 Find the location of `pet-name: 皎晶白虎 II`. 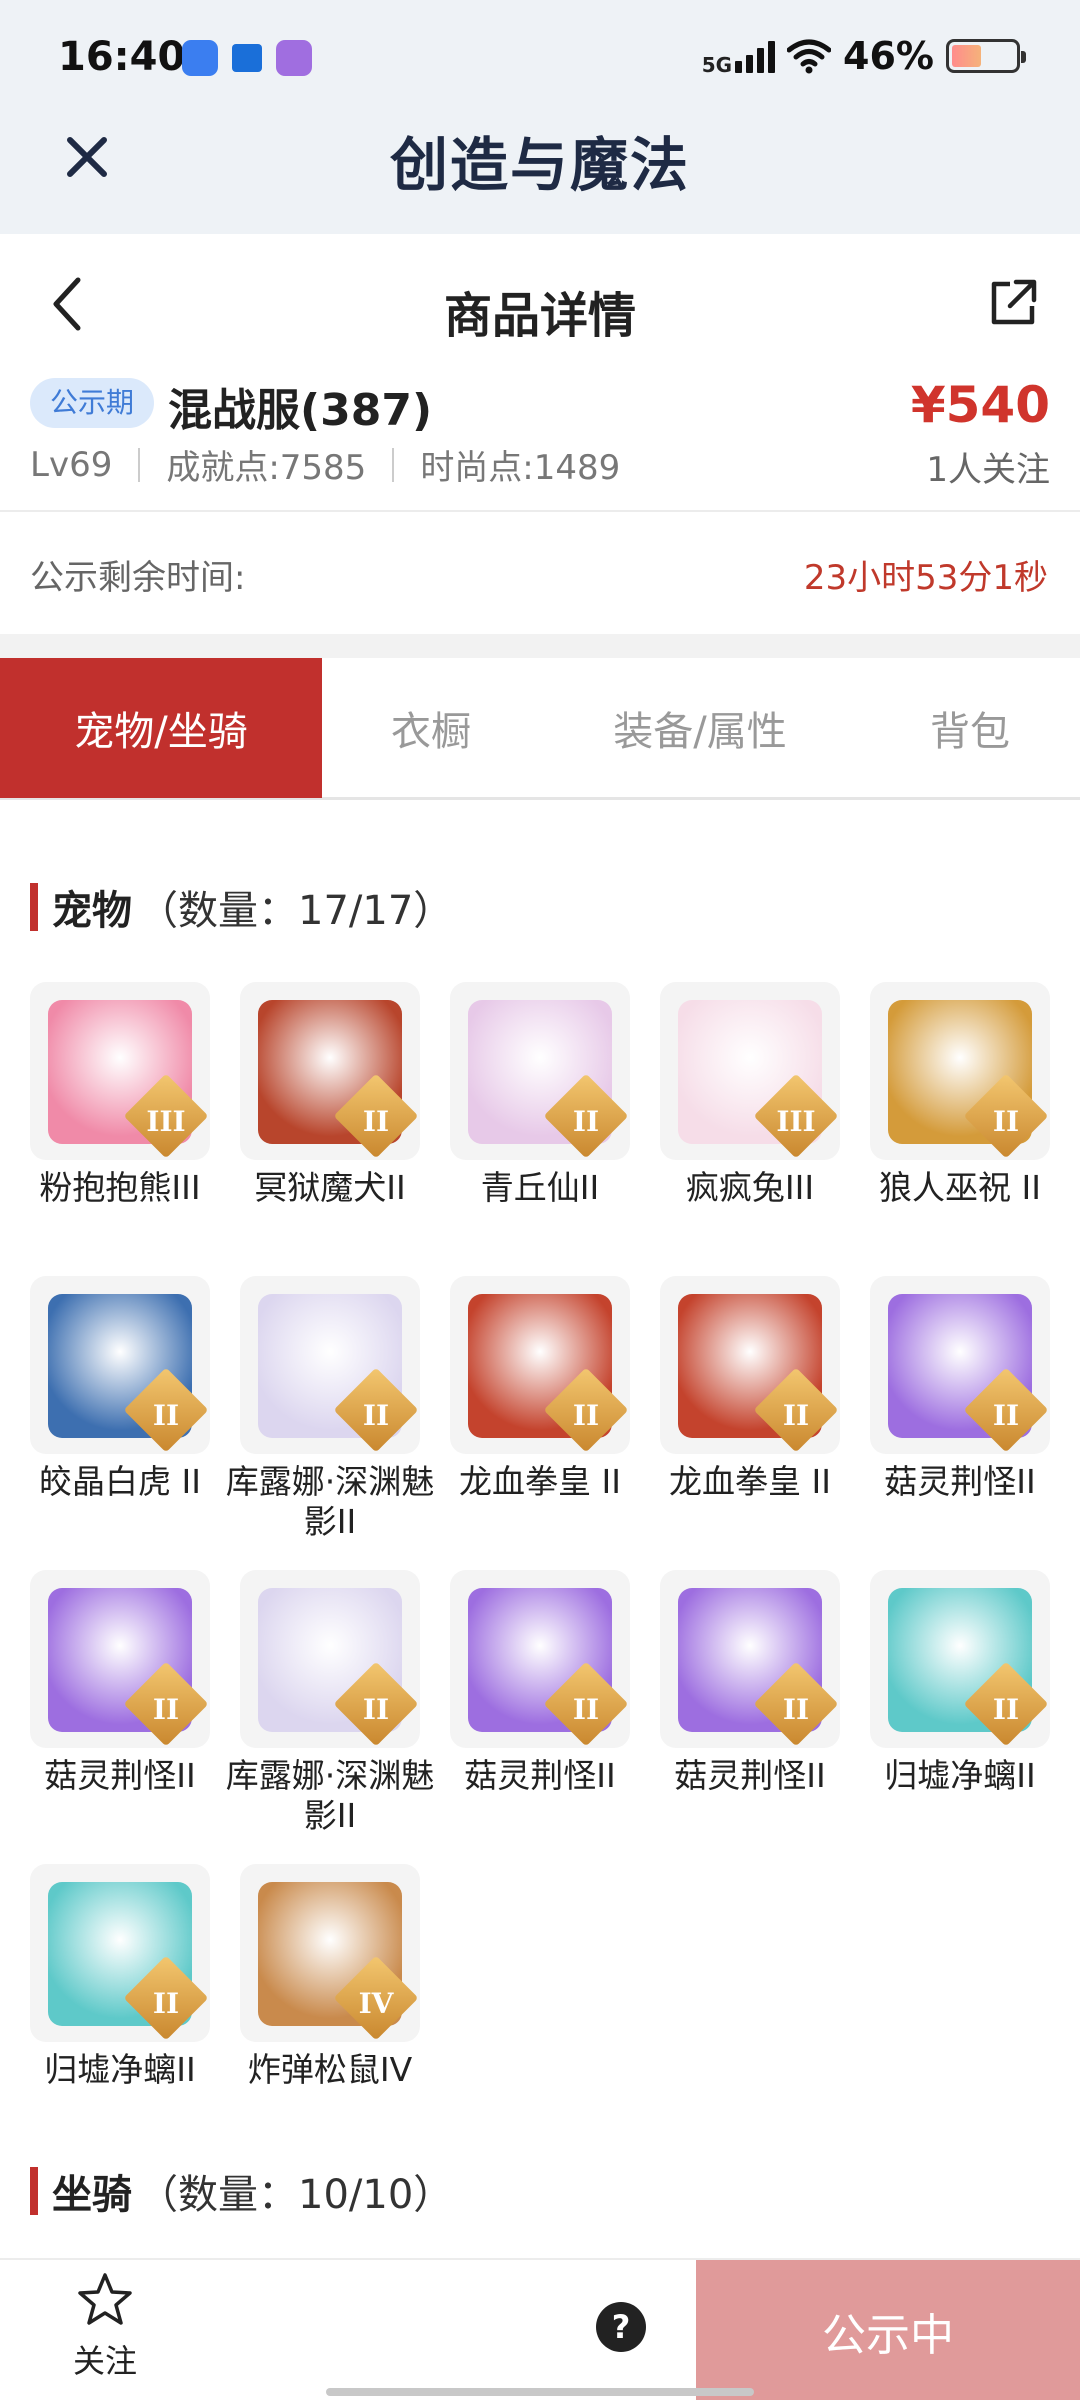

pet-name: 皎晶白虎 II is located at coordinates (120, 1481).